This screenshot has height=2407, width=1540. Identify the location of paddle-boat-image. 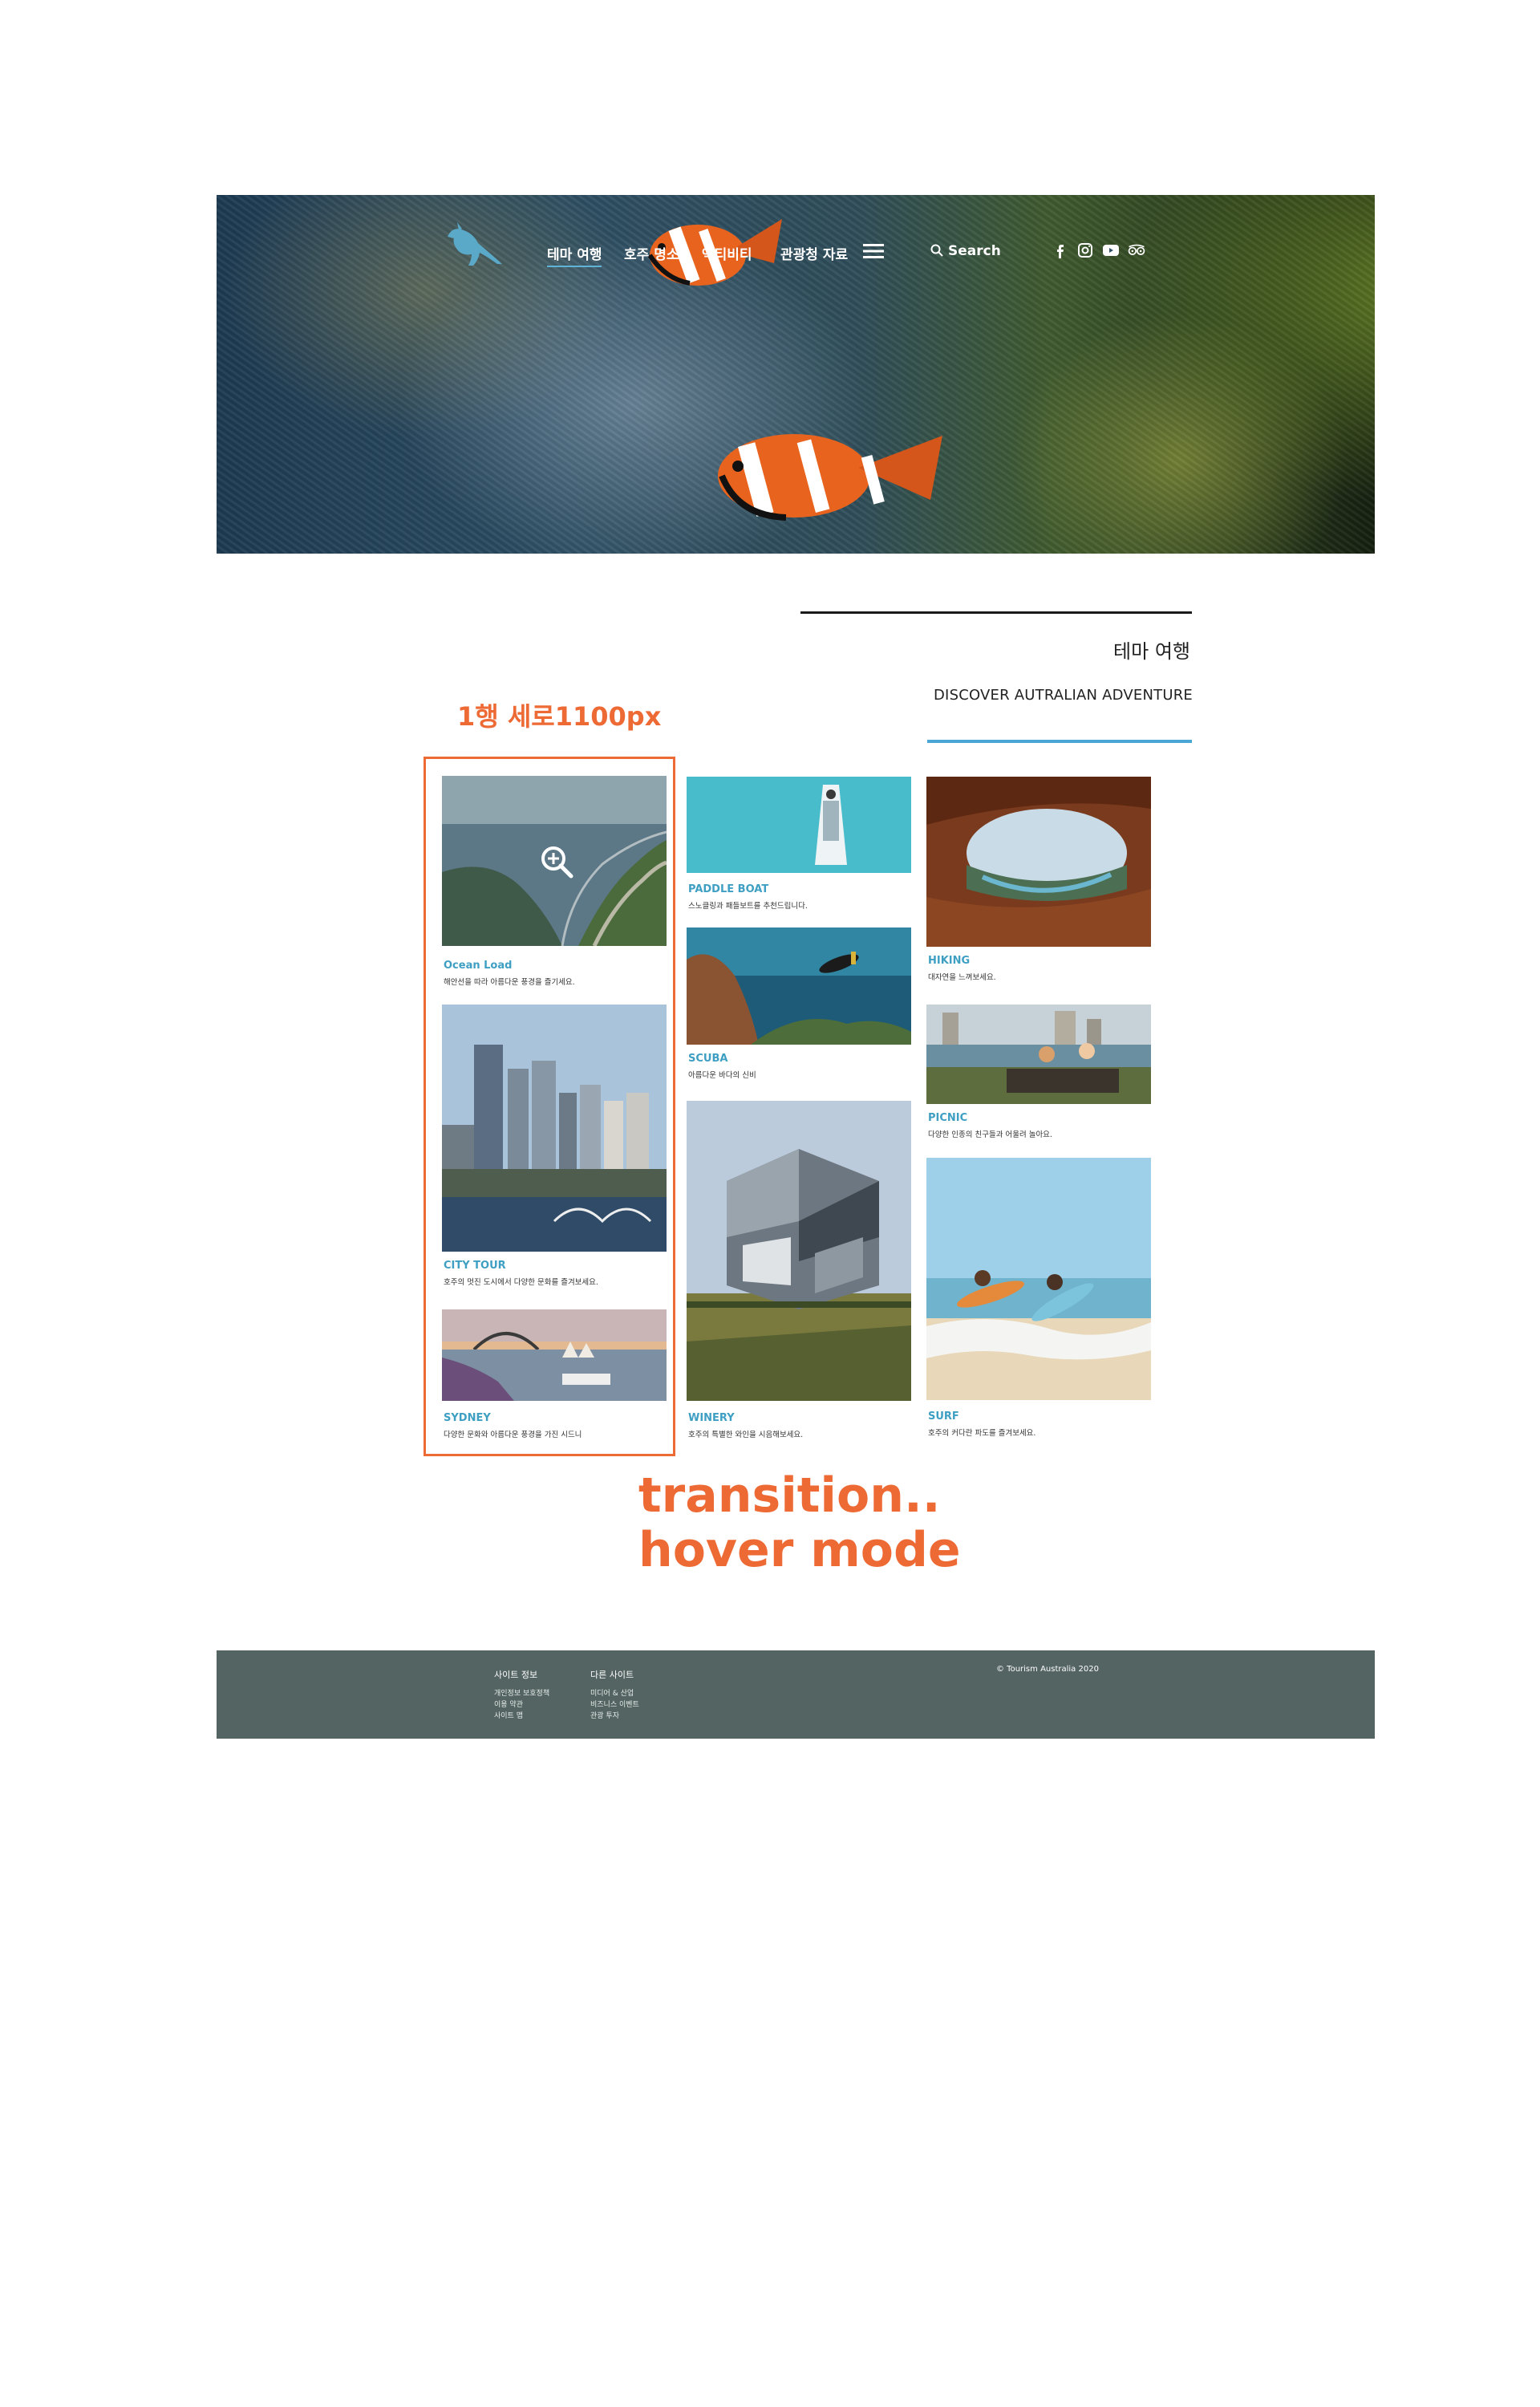
(799, 825).